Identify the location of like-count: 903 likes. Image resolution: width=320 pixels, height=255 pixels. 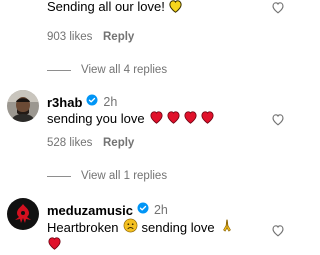
(69, 37).